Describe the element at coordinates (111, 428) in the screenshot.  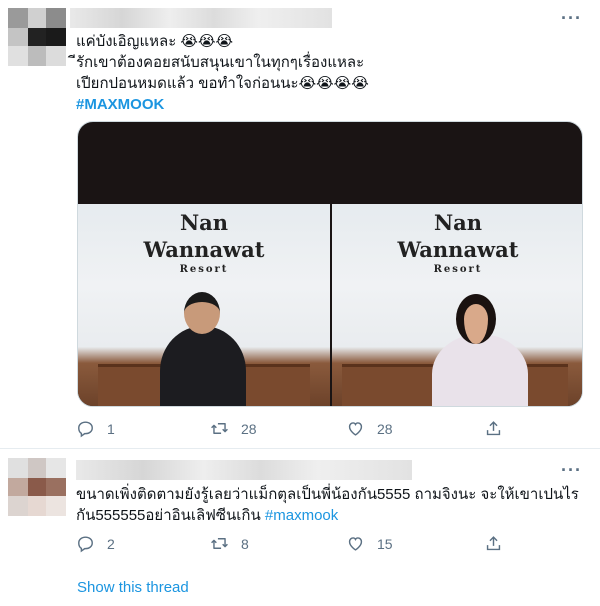
I see `reply-count: 1` at that location.